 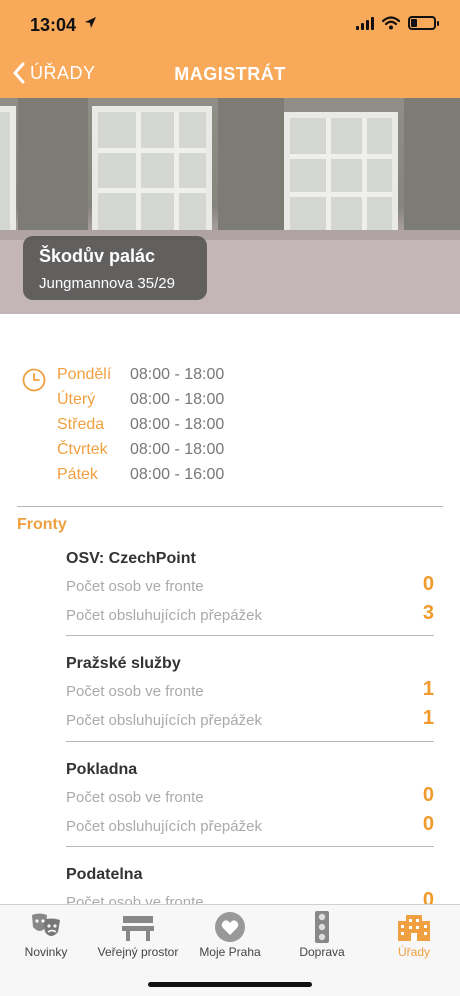 I want to click on tab-moje-praha: Moje Praha, so click(x=230, y=935).